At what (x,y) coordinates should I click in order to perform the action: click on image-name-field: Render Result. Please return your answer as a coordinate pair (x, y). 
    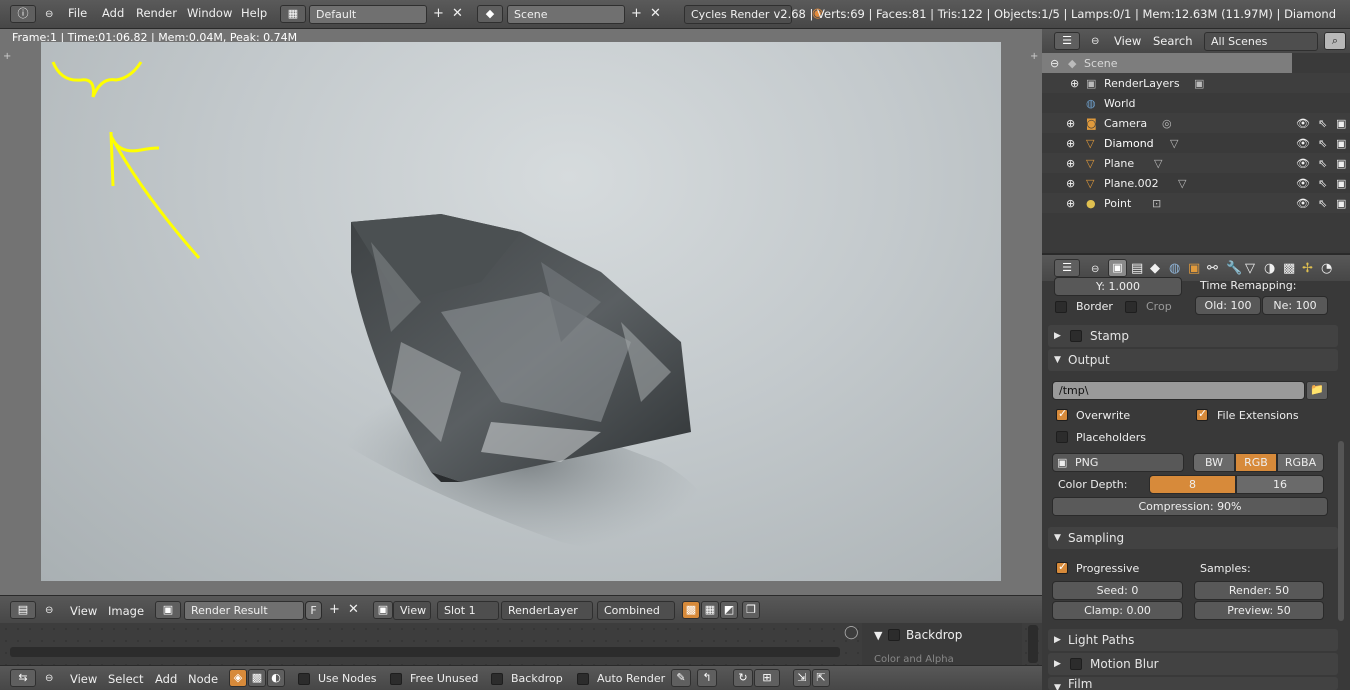
    Looking at the image, I should click on (244, 610).